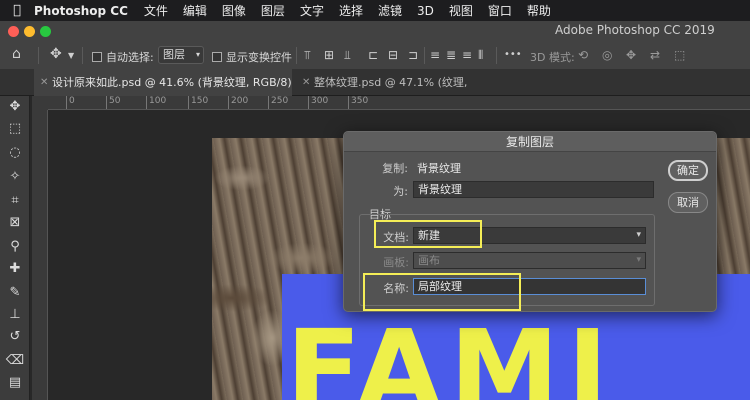  What do you see at coordinates (15, 269) in the screenshot?
I see `healing-brush-tool-icon: ✚` at bounding box center [15, 269].